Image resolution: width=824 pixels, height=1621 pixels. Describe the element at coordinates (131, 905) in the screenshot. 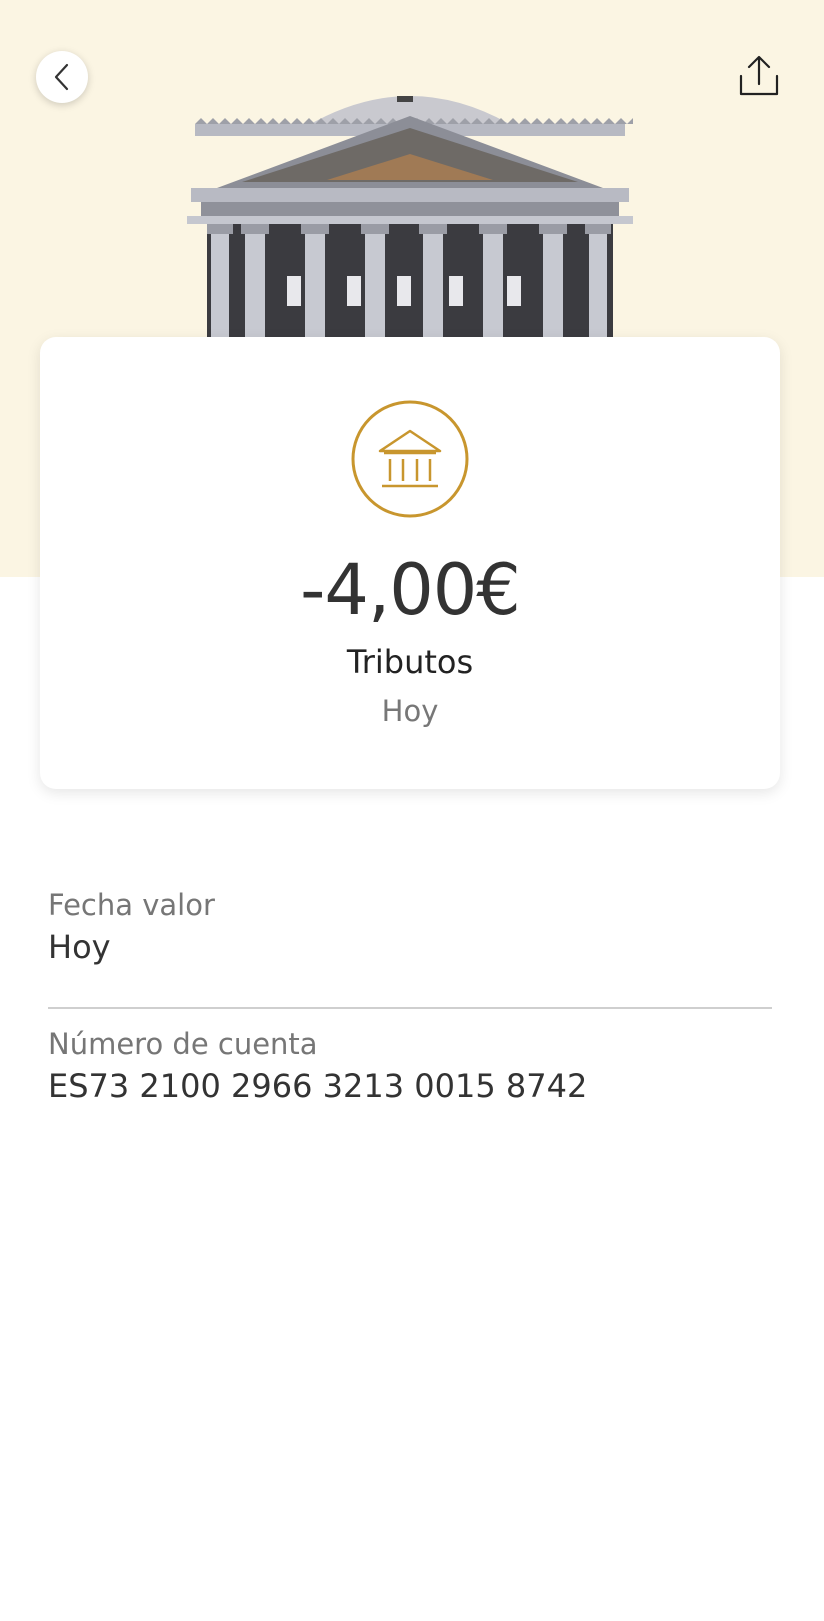

I see `value-date-label: Fecha valor` at that location.